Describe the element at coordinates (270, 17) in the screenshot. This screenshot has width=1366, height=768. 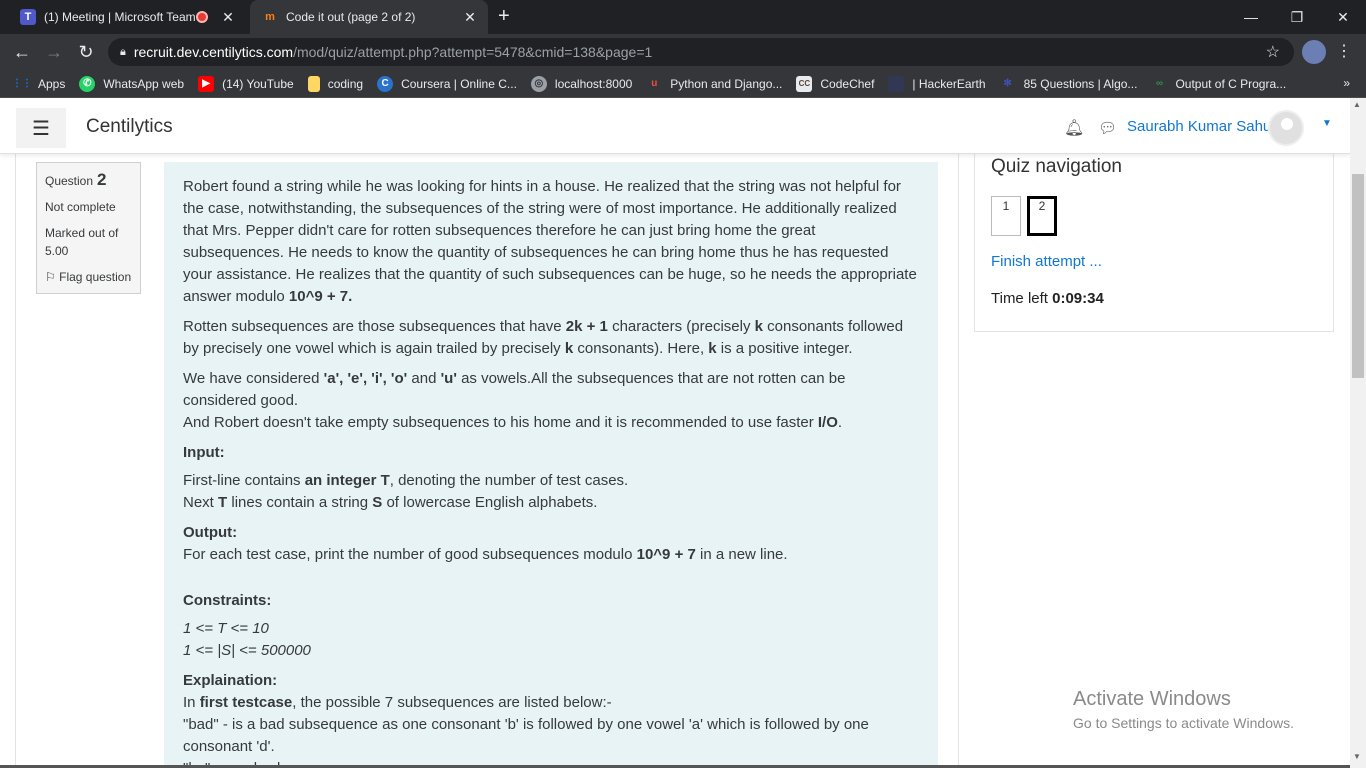
I see `moodle-icon: m` at that location.